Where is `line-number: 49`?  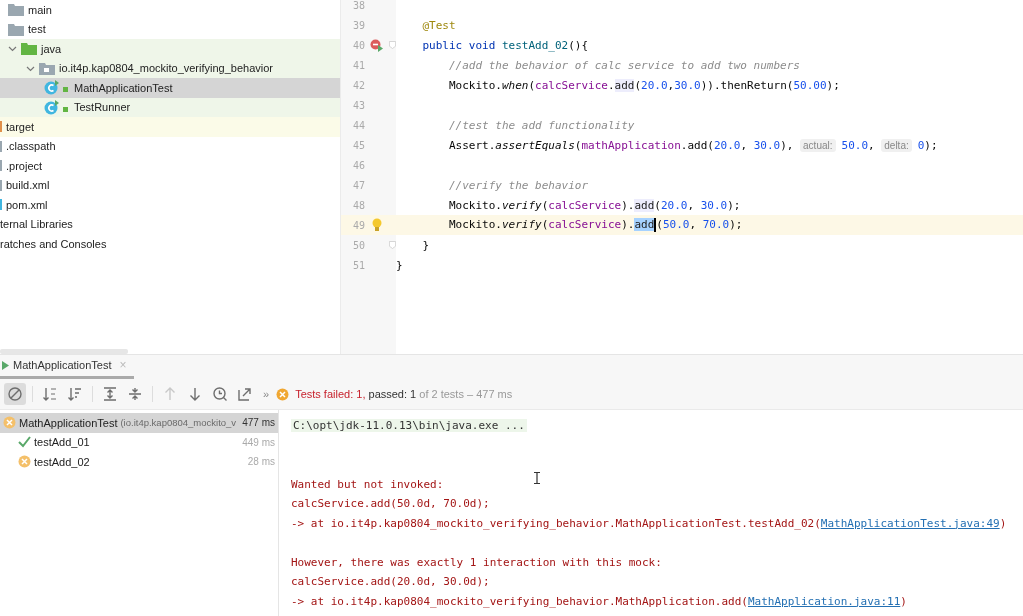 line-number: 49 is located at coordinates (358, 225).